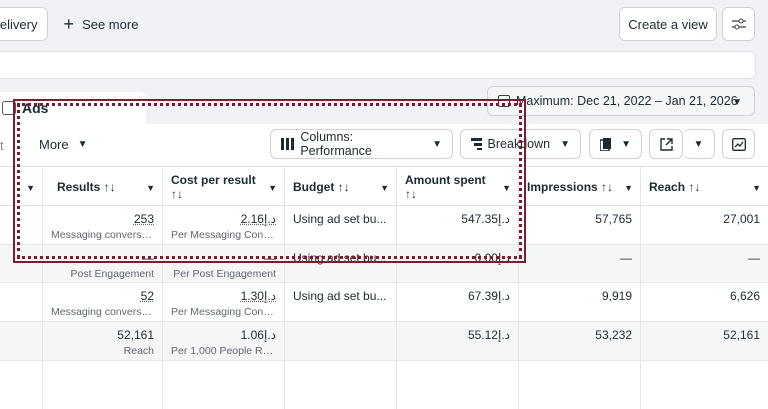 The image size is (768, 409). I want to click on column-header-impressions: Impressions ↑↓ ▼, so click(580, 186).